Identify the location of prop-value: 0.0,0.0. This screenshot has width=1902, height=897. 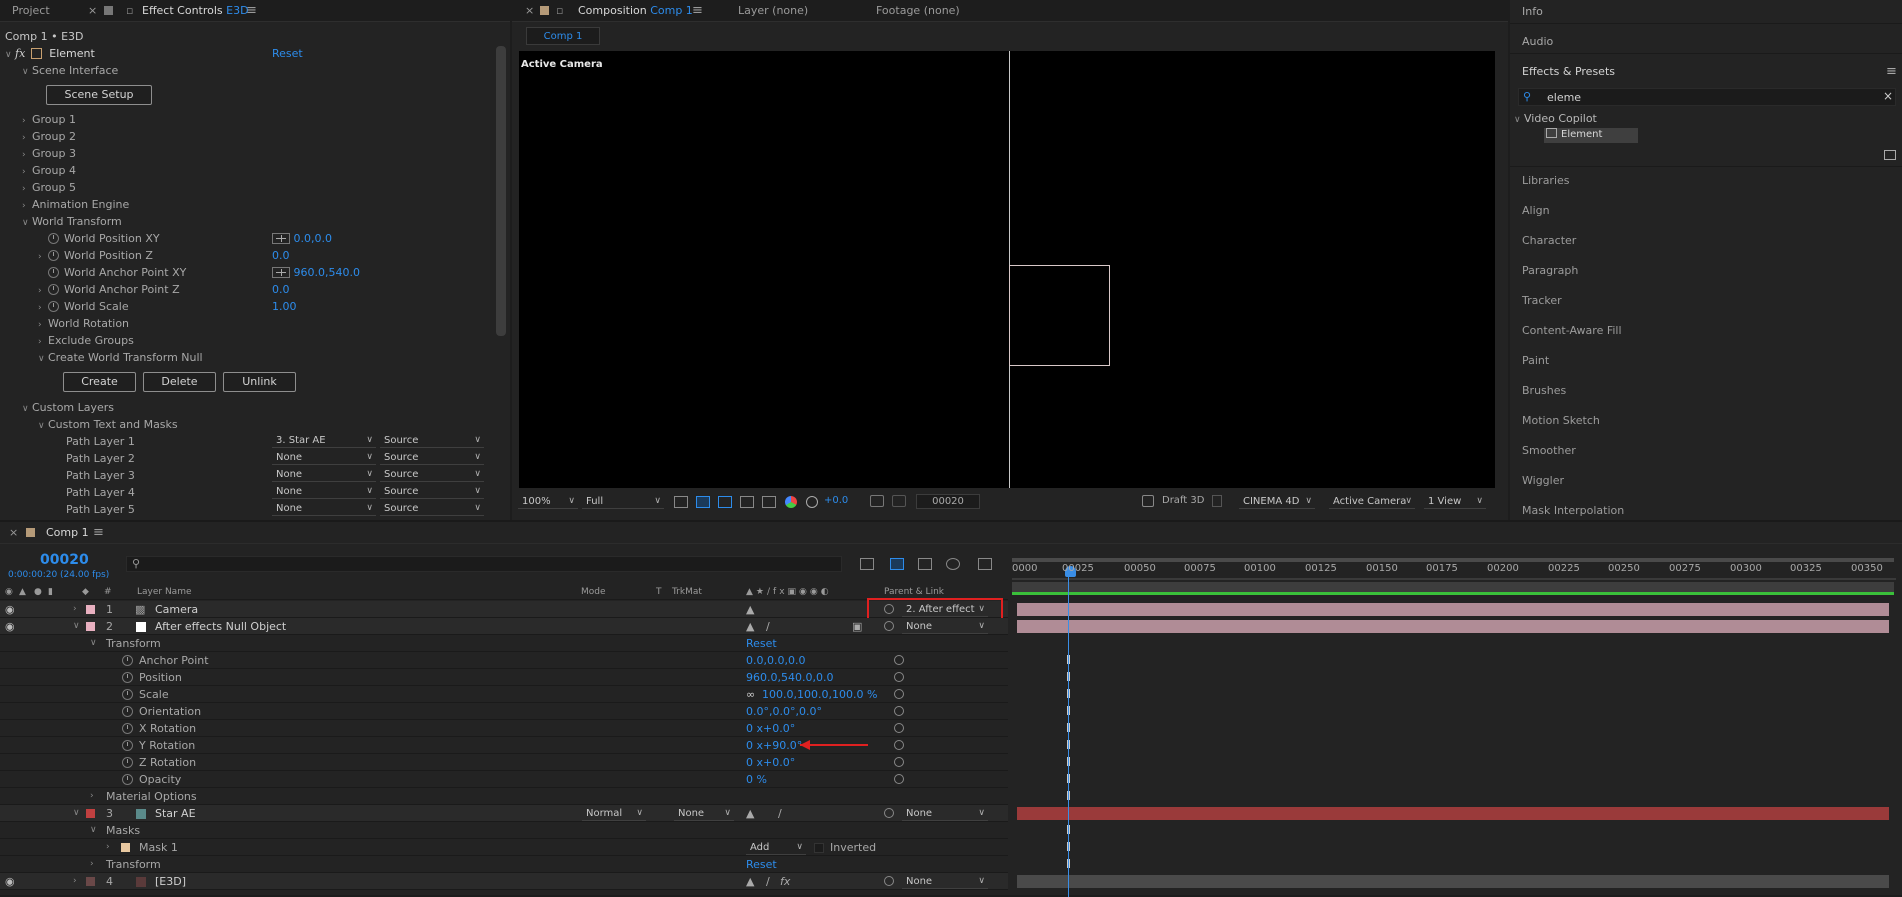
(313, 238).